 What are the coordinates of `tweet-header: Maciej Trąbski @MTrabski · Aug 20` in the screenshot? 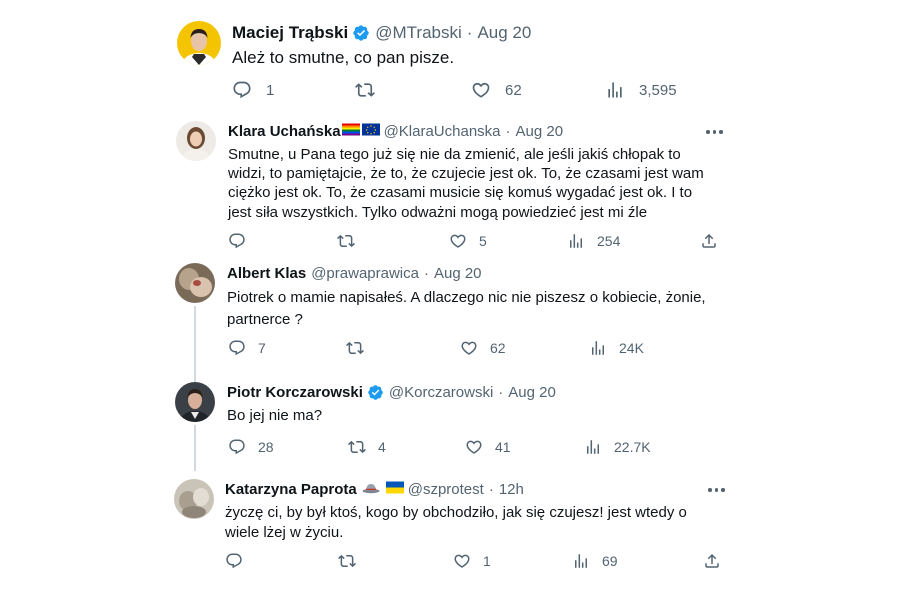 It's located at (381, 33).